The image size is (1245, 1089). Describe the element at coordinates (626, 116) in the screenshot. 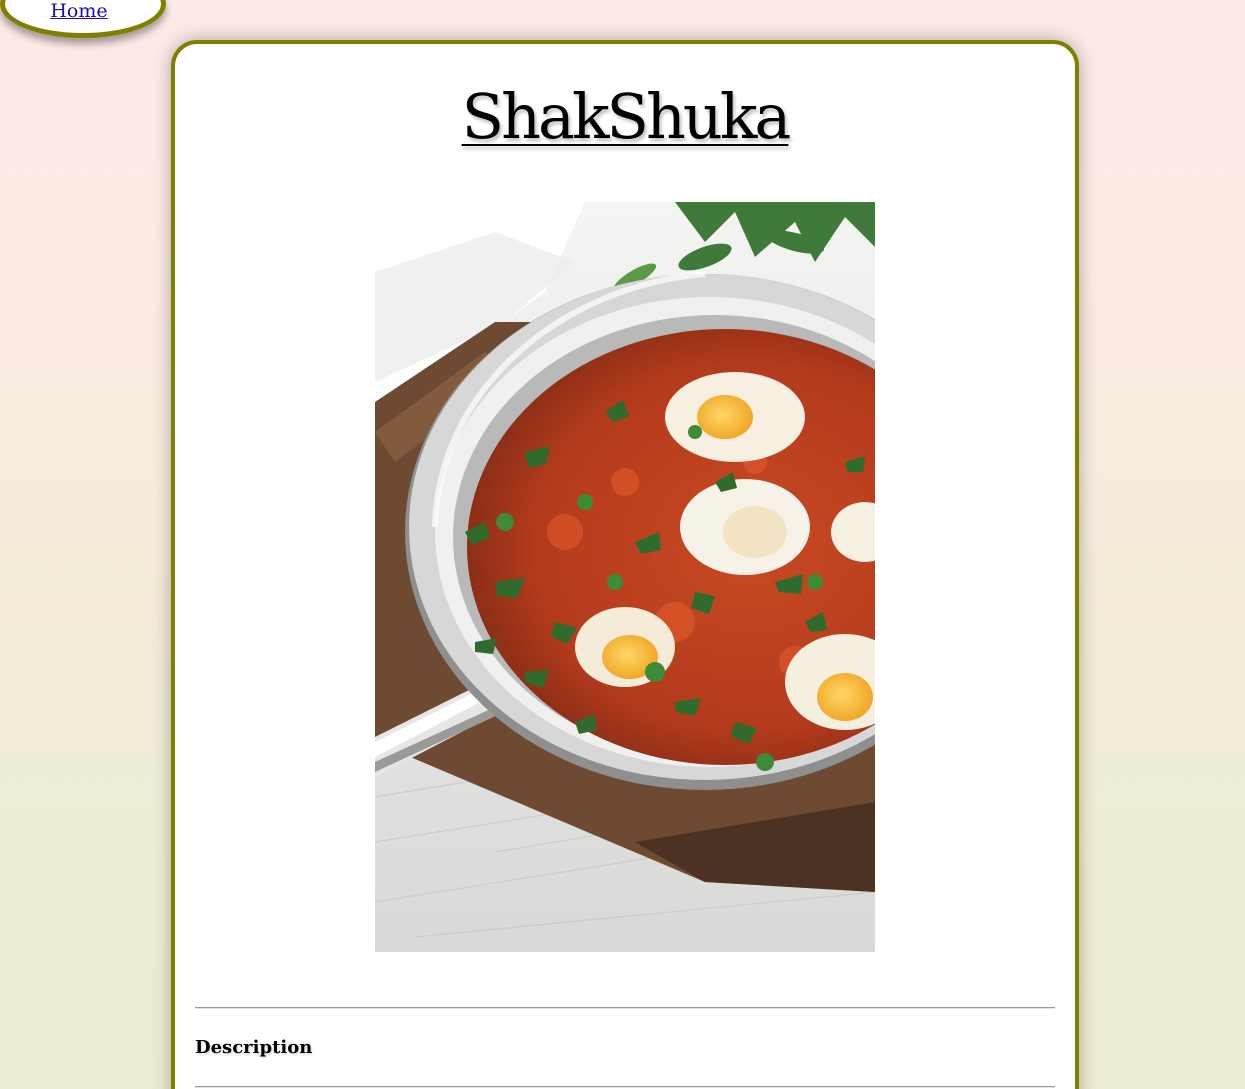

I see `recipe-title: ShakShuka` at that location.